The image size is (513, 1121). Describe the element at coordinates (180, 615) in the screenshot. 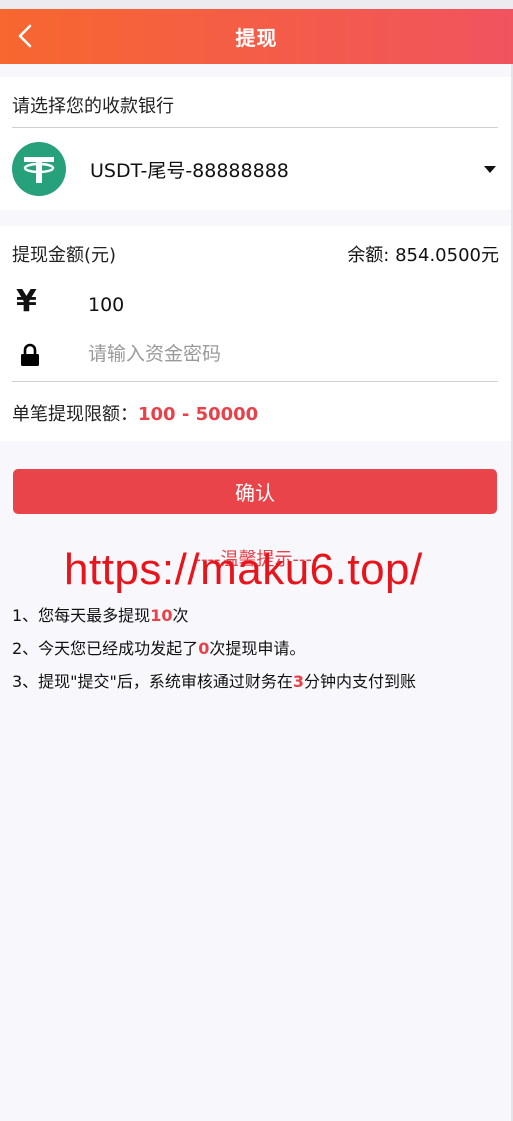

I see `tip-text: 次` at that location.